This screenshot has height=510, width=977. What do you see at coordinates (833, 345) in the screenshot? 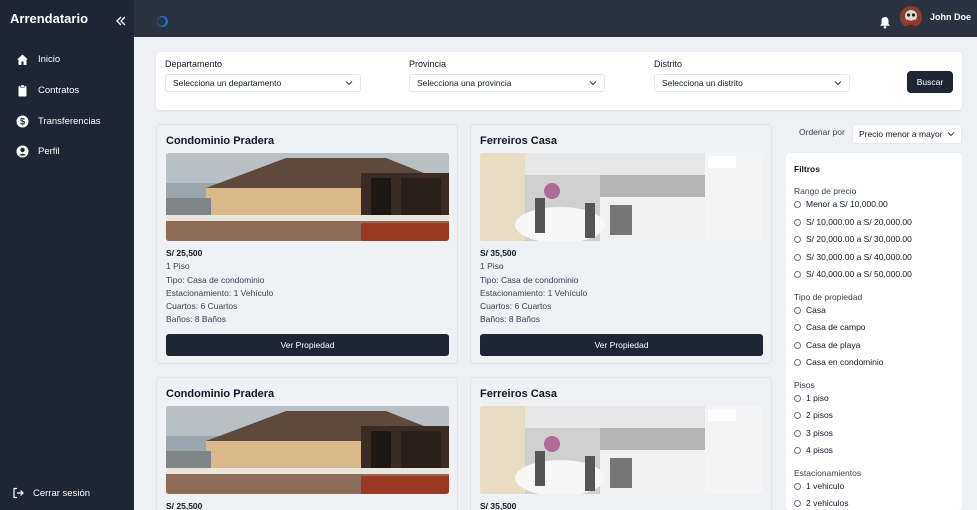
I see `option-label: Casa de playa` at bounding box center [833, 345].